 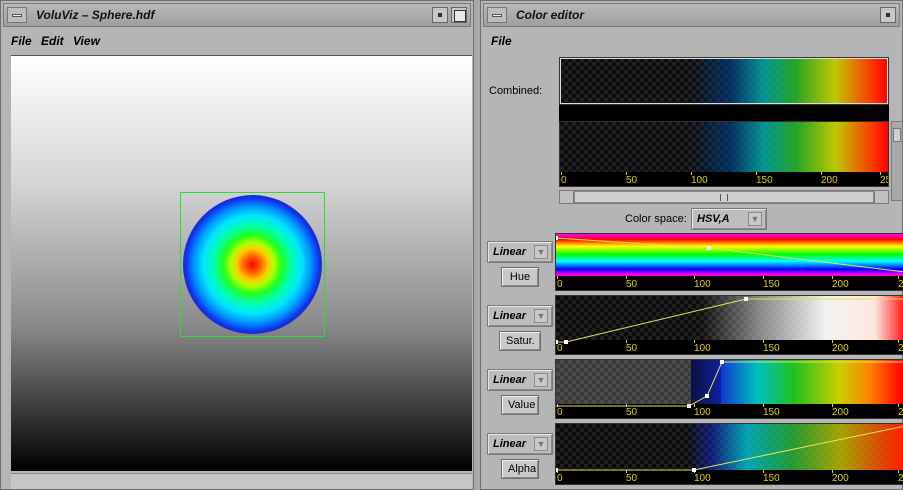 What do you see at coordinates (550, 15) in the screenshot?
I see `window-title: Color editor` at bounding box center [550, 15].